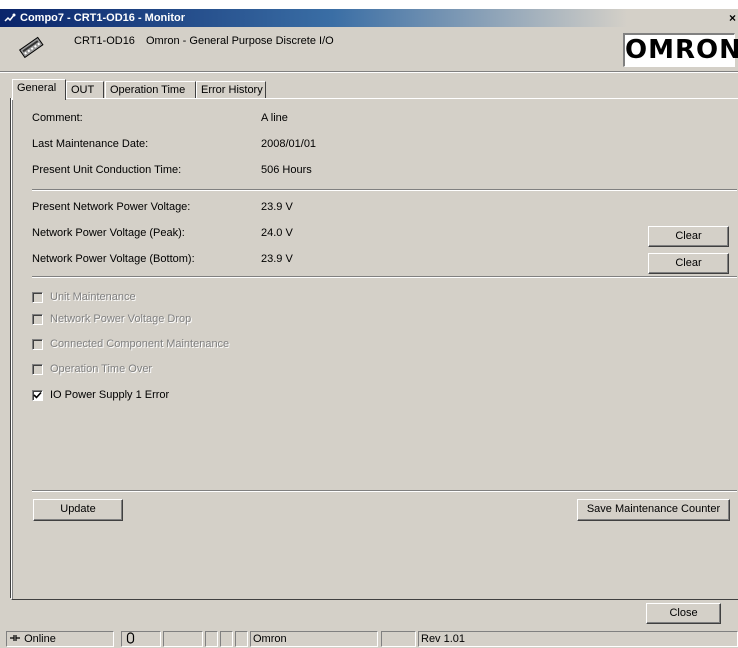 This screenshot has height=648, width=738. What do you see at coordinates (240, 41) in the screenshot?
I see `device-vendor-description: Omron - General Purpose Discrete I/O` at bounding box center [240, 41].